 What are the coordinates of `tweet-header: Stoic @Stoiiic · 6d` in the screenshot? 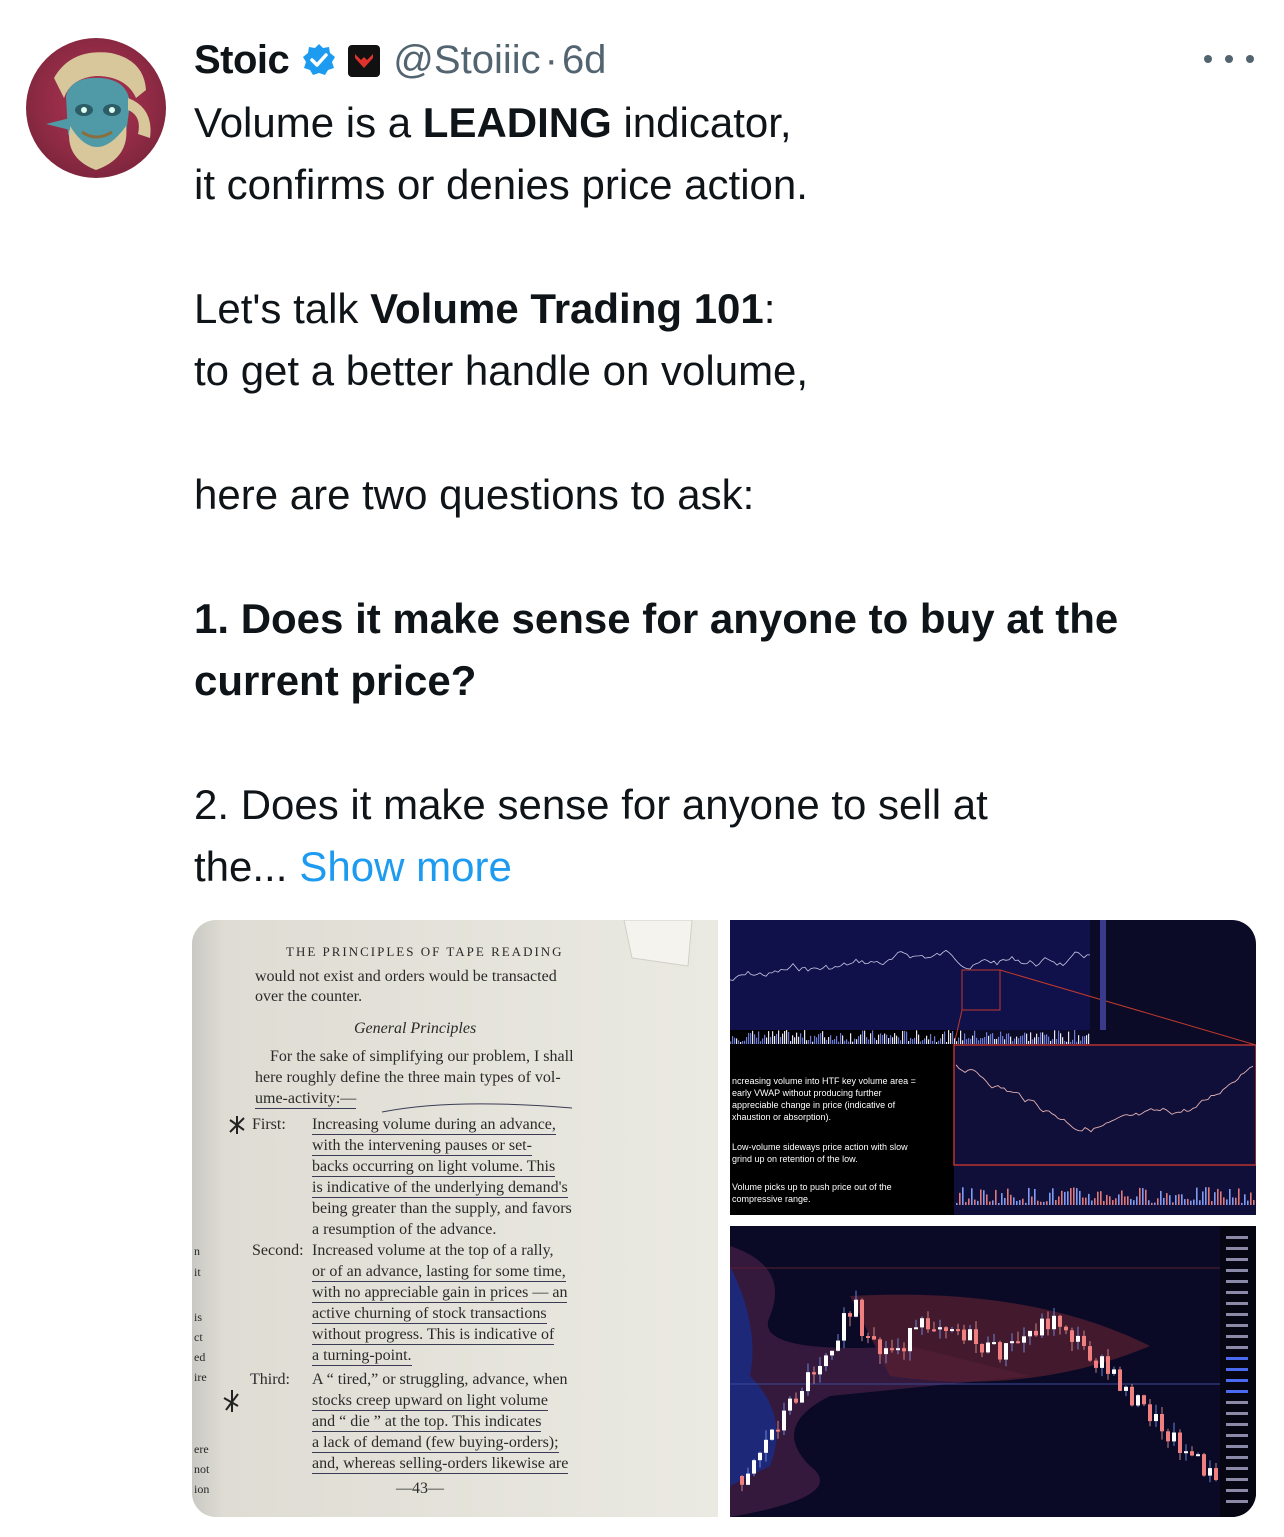 It's located at (400, 60).